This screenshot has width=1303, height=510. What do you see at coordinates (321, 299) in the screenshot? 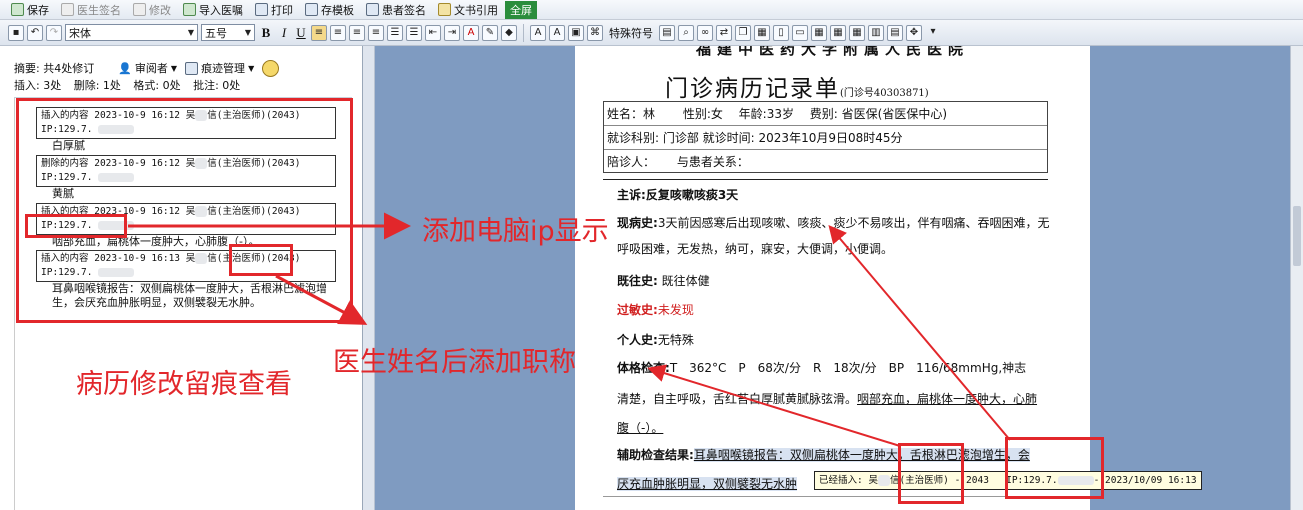
I see `arrow-title-left` at bounding box center [321, 299].